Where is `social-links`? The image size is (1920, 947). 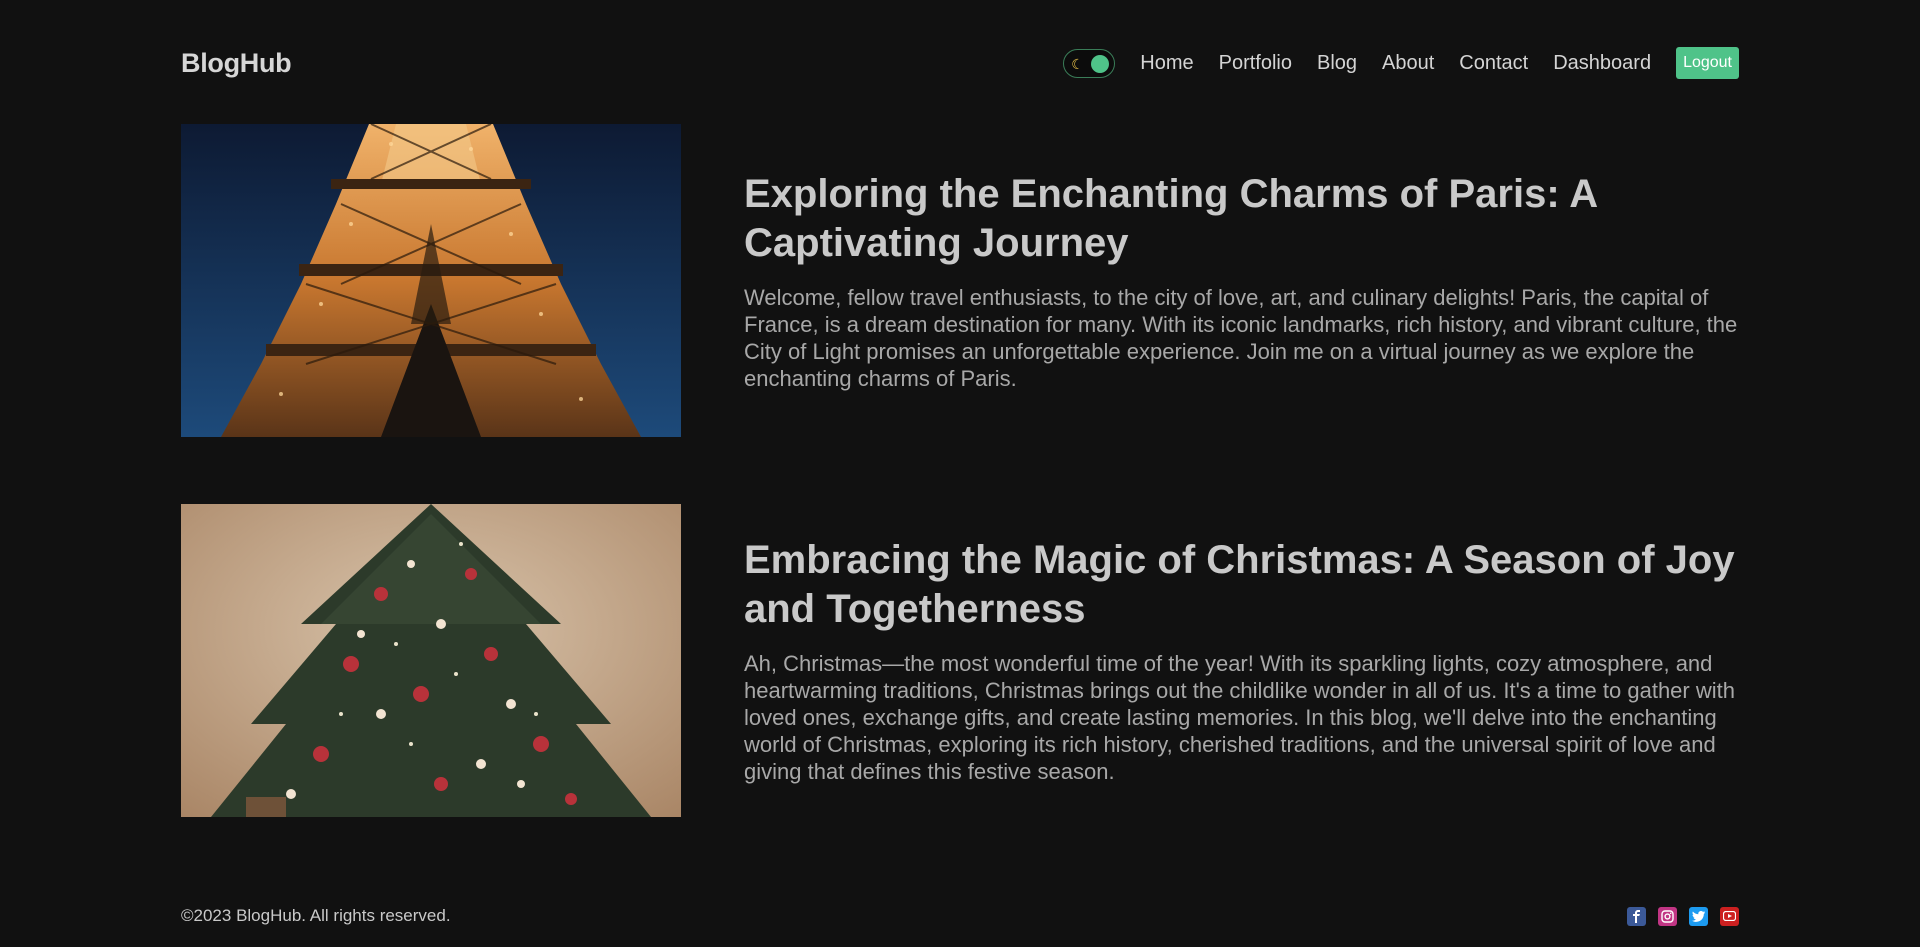
social-links is located at coordinates (1677, 916).